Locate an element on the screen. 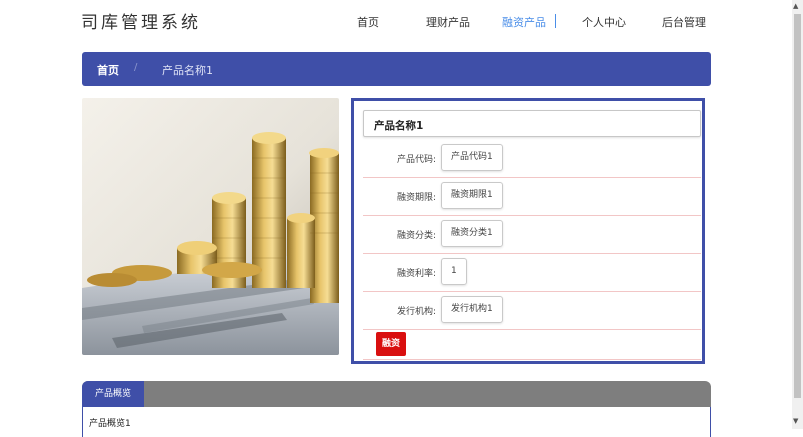  field-label: 融资利率: is located at coordinates (416, 274).